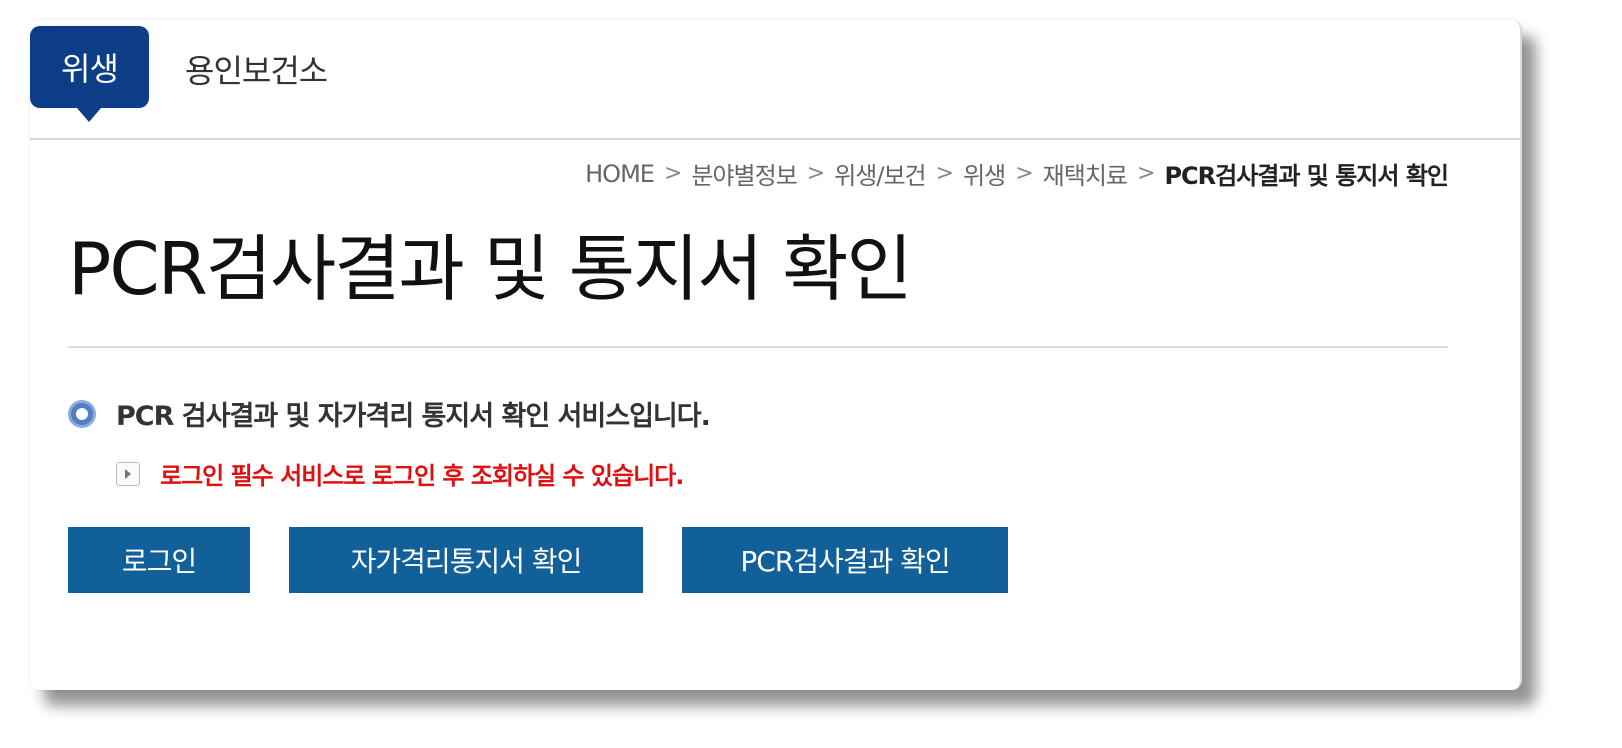  What do you see at coordinates (128, 473) in the screenshot?
I see `arrow-box-icon` at bounding box center [128, 473].